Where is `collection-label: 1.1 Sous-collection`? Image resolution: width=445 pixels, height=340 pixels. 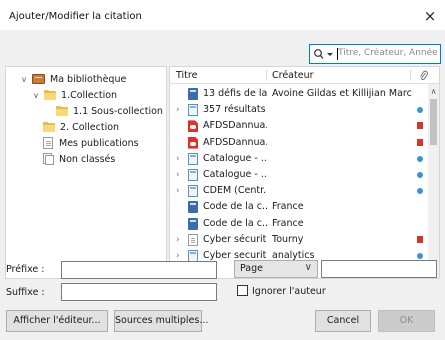 collection-label: 1.1 Sous-collection is located at coordinates (118, 111).